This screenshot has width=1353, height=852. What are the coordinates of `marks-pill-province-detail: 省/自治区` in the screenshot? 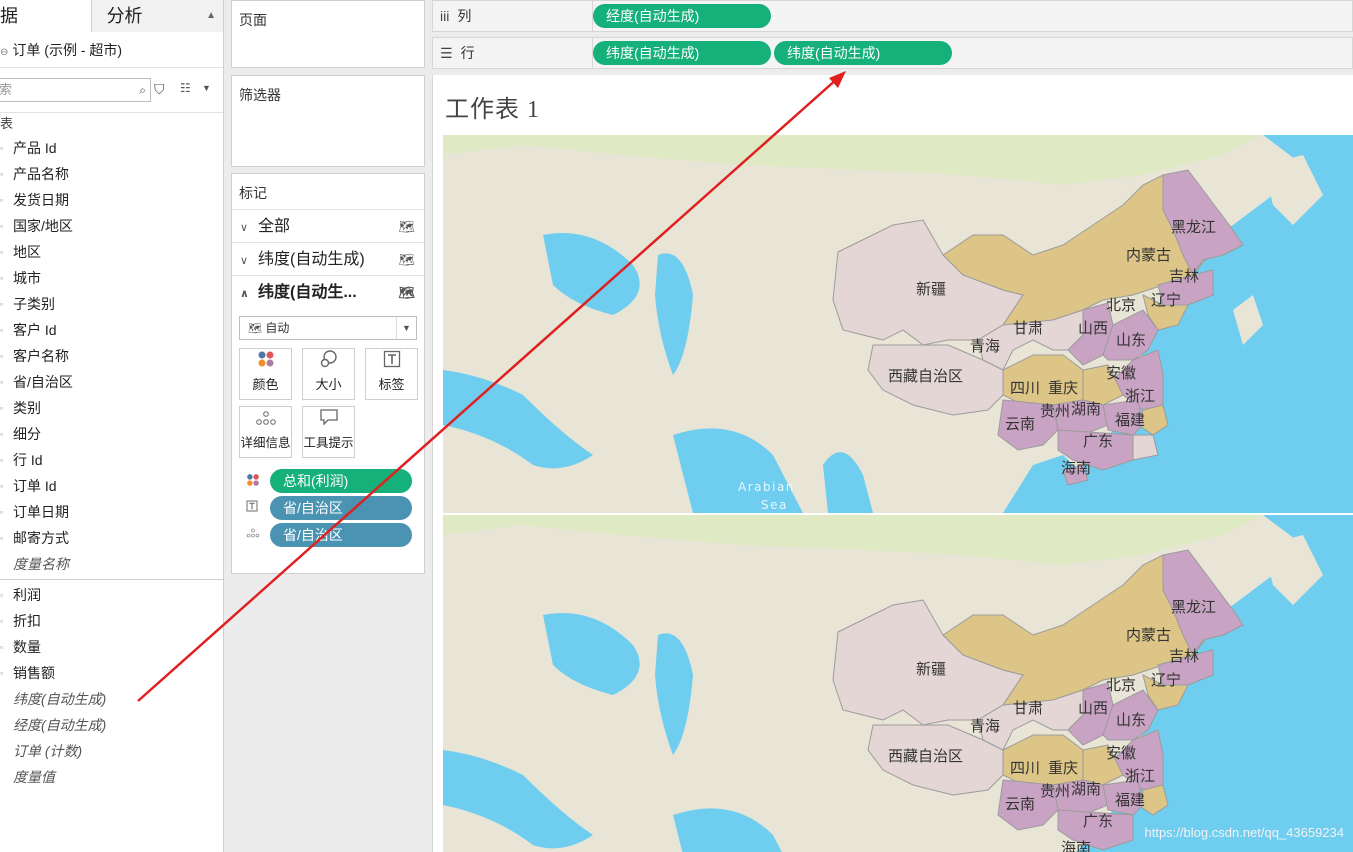 It's located at (341, 535).